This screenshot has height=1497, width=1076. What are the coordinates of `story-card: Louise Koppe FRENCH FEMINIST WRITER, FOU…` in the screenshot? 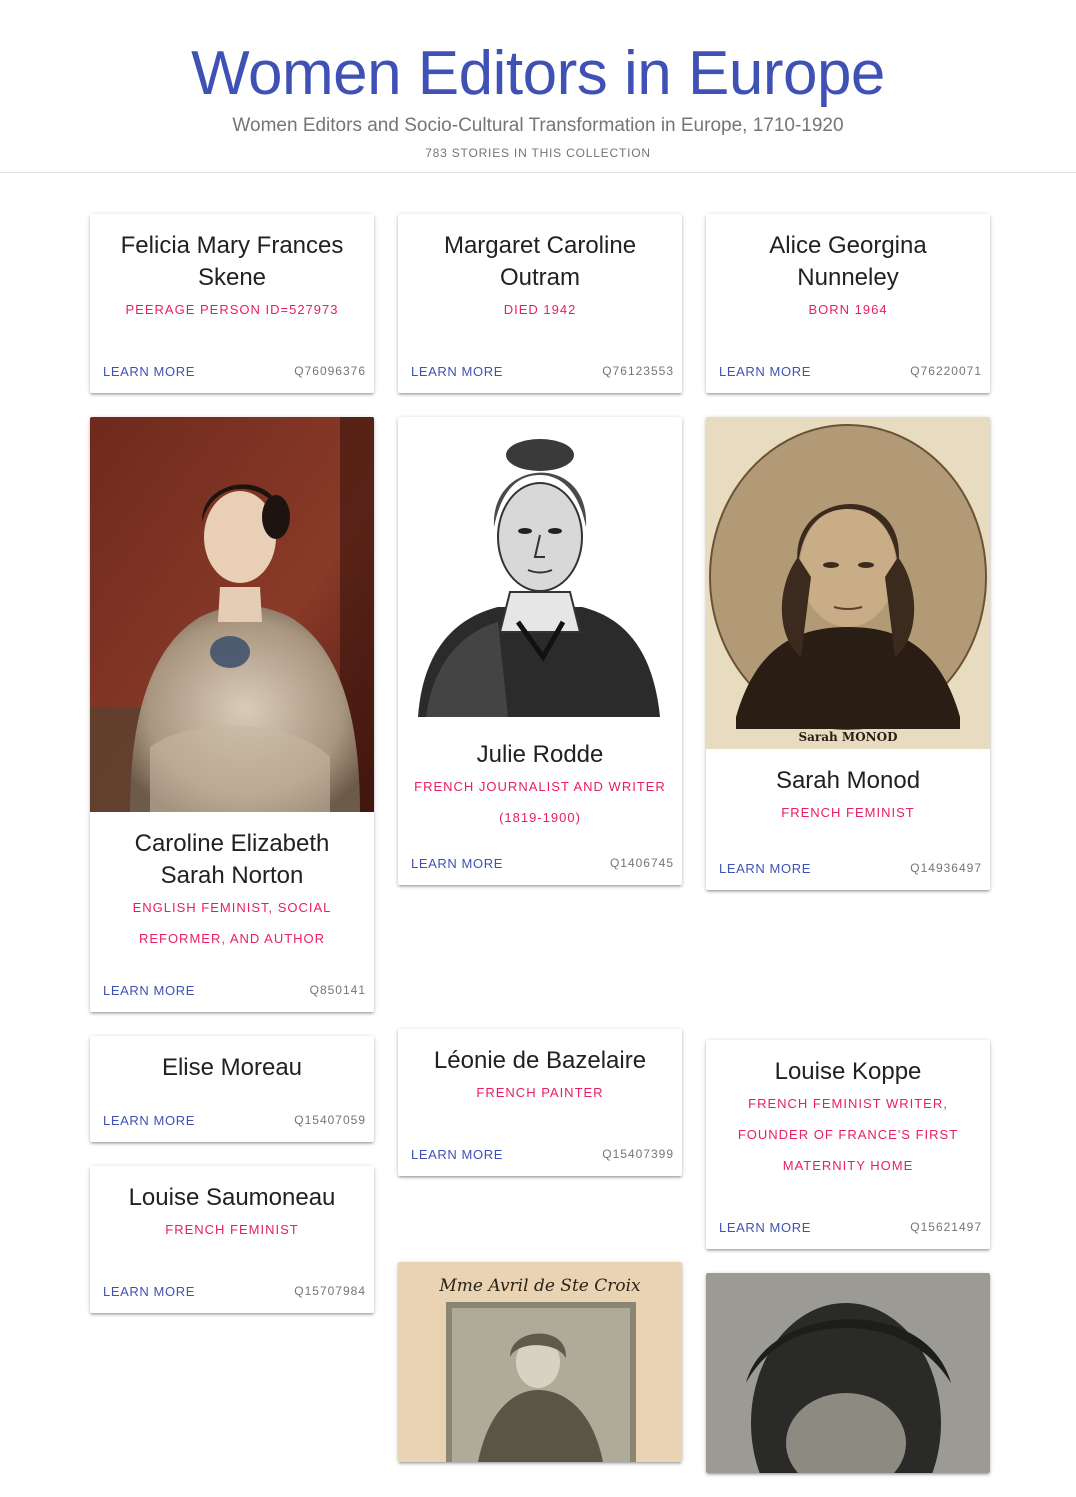 It's located at (848, 1144).